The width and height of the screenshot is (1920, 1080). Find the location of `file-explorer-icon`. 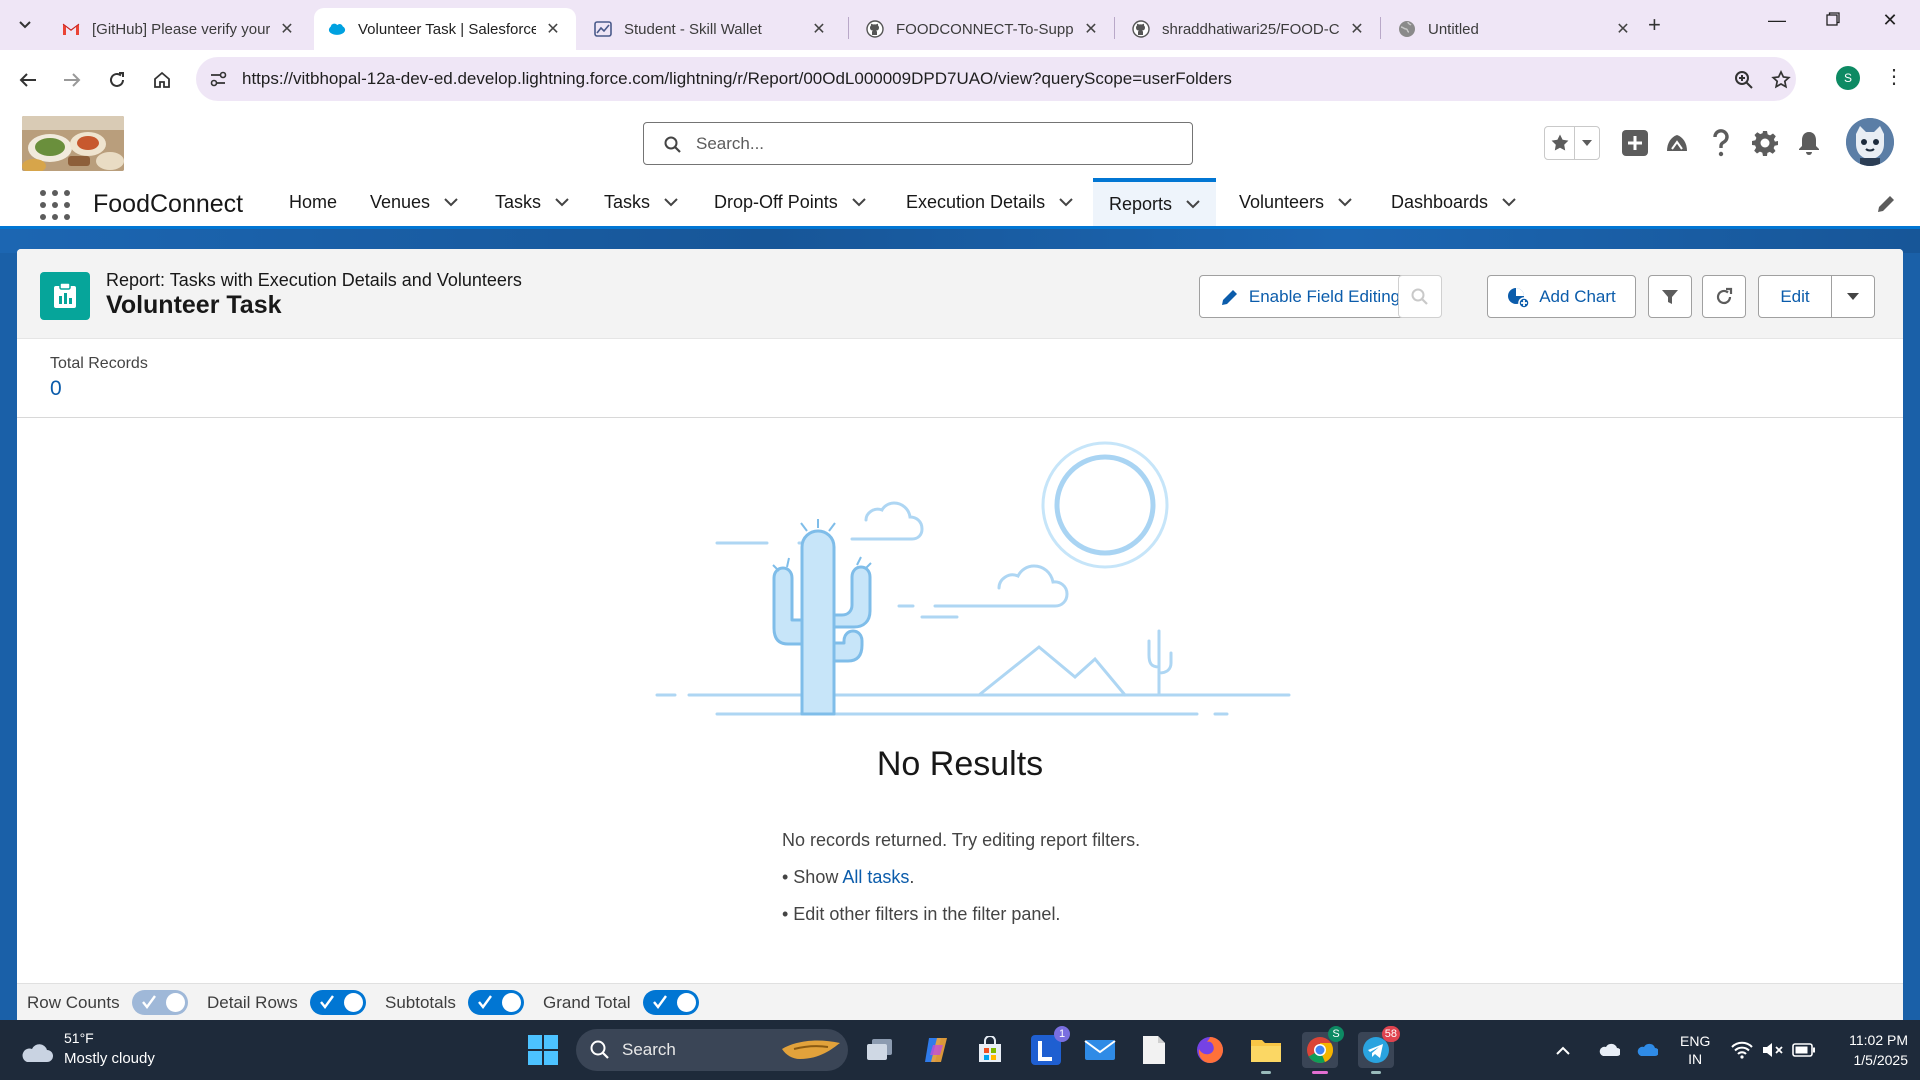

file-explorer-icon is located at coordinates (1266, 1053).